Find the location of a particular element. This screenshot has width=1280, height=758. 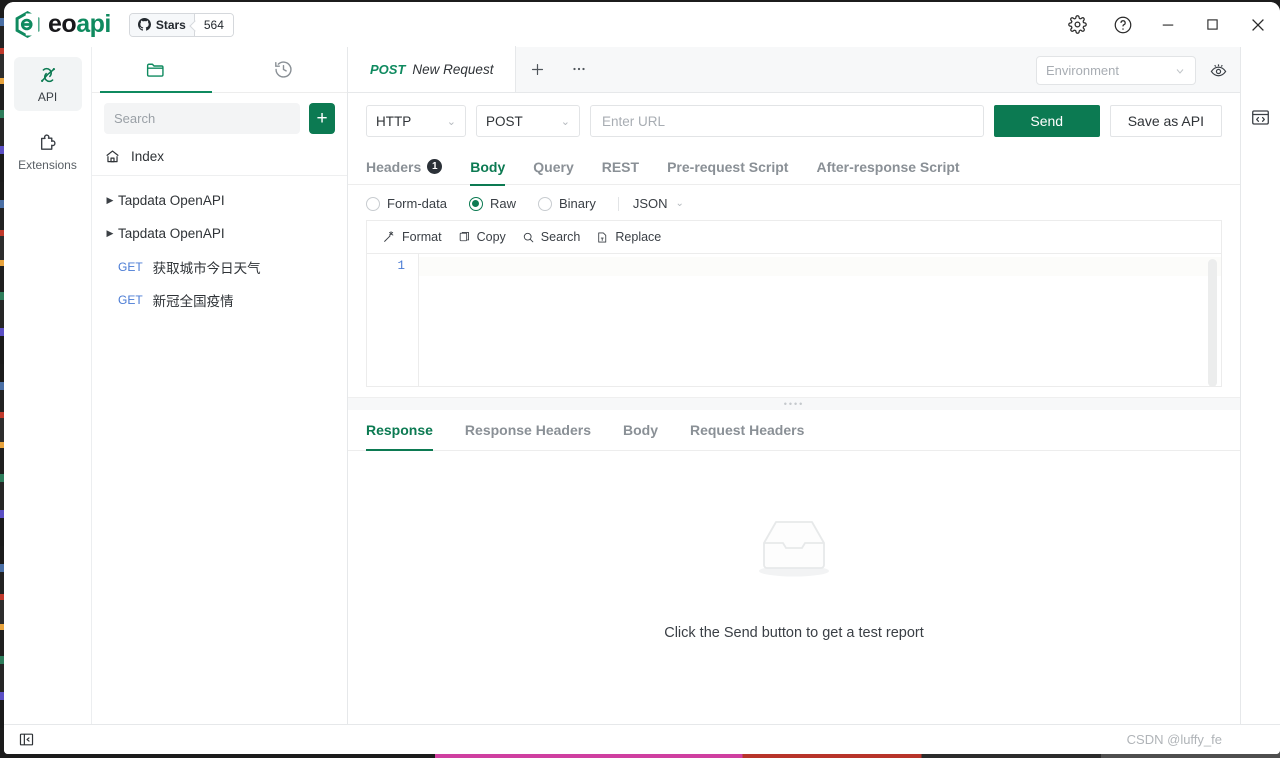

copy-icon is located at coordinates (464, 236).